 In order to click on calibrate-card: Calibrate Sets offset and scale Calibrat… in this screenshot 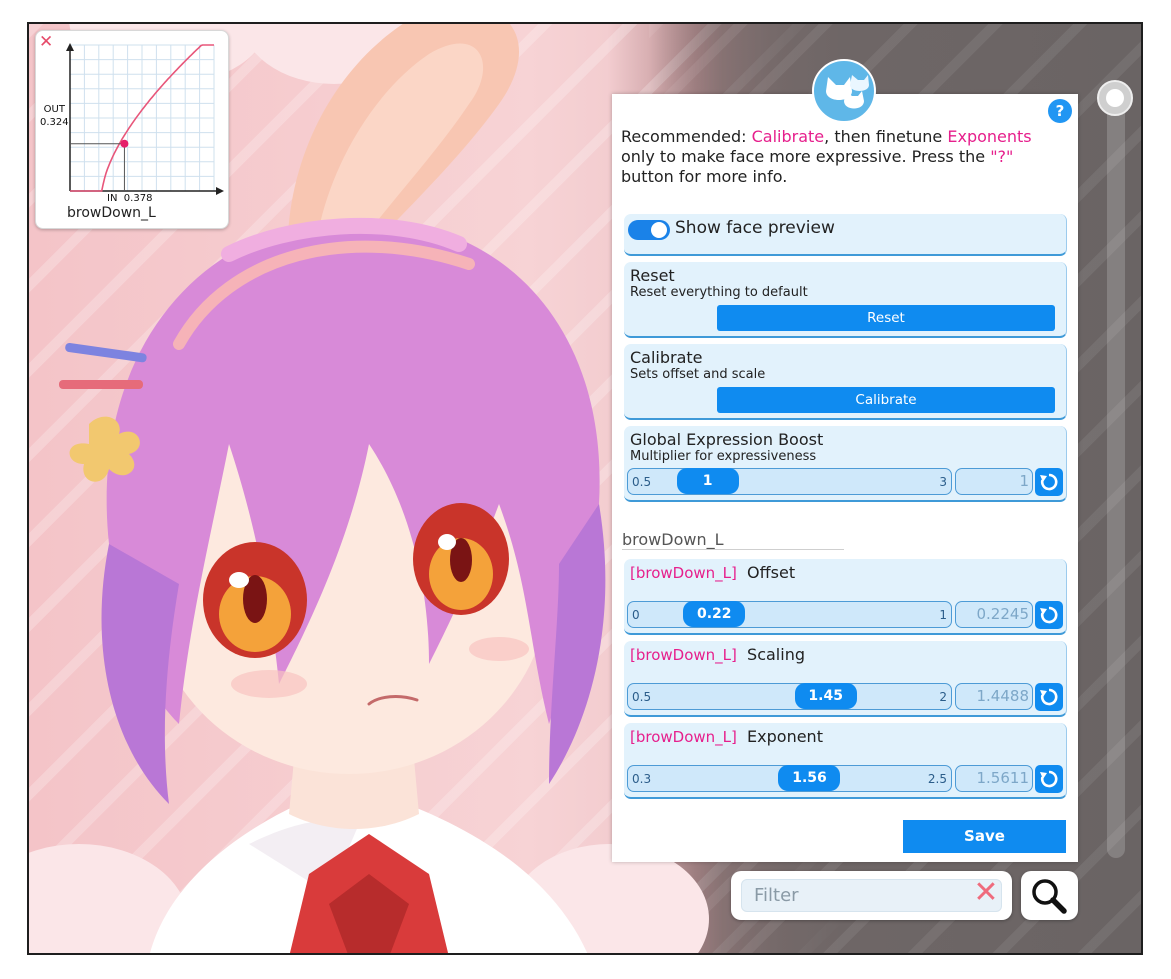, I will do `click(845, 382)`.